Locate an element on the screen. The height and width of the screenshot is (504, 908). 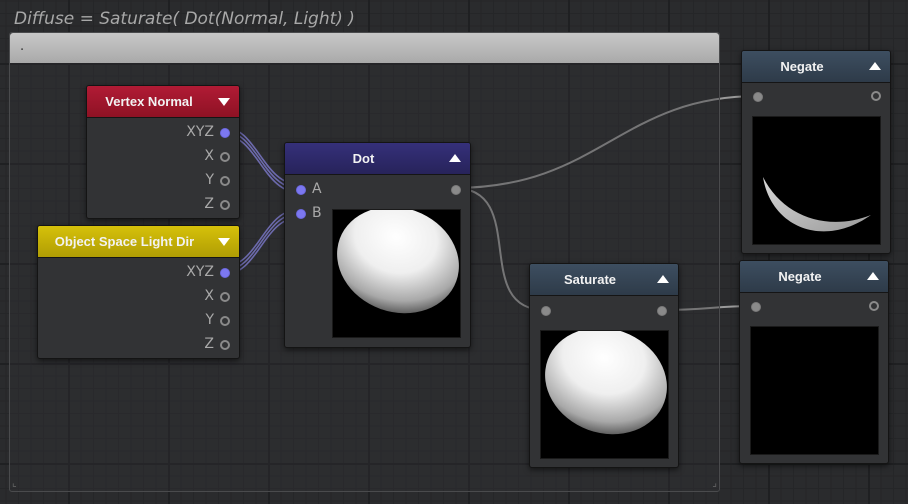
comment-bar: . is located at coordinates (364, 48).